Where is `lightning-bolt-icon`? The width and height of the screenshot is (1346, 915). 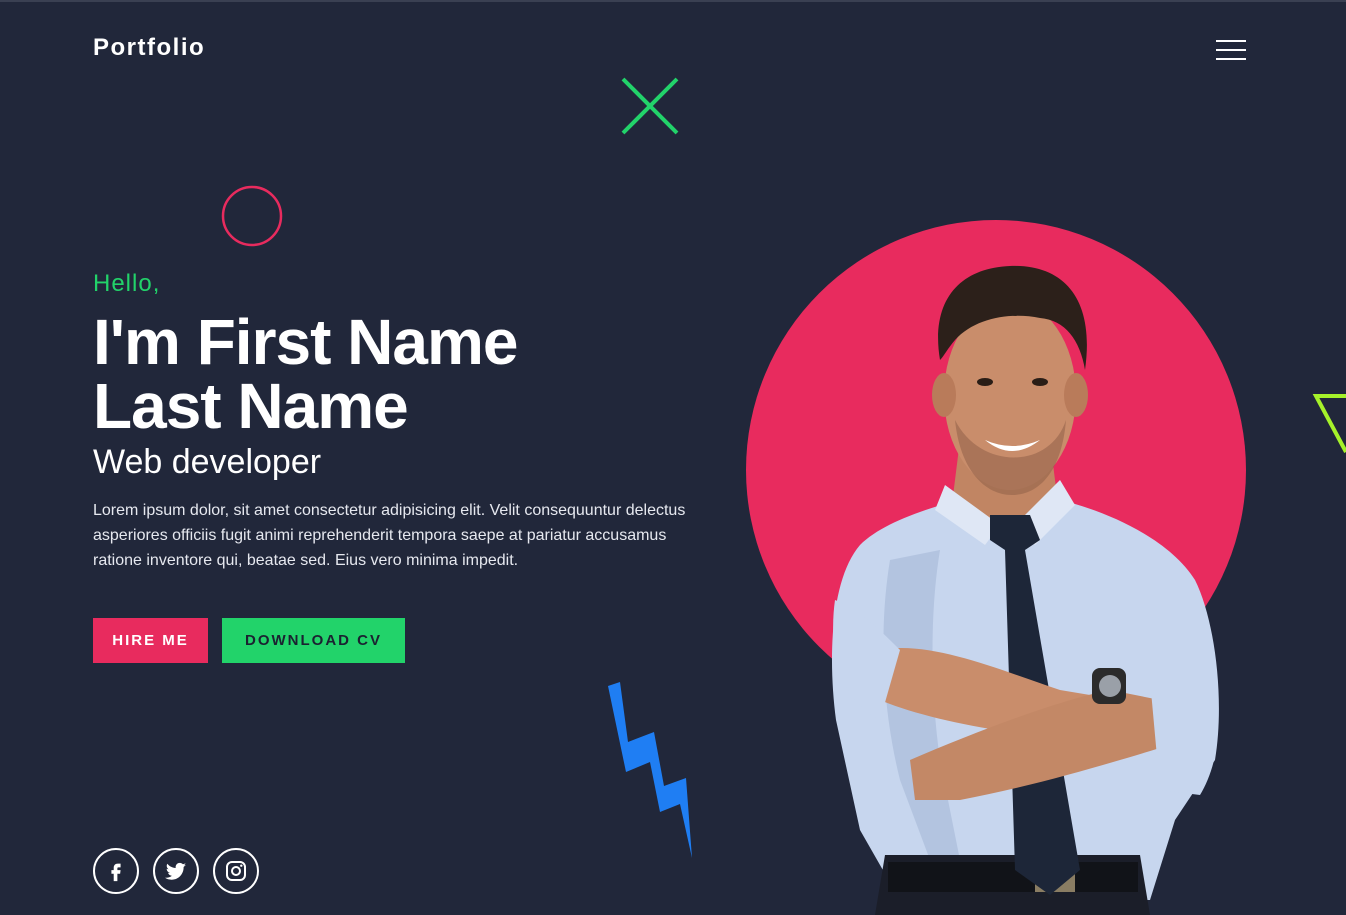 lightning-bolt-icon is located at coordinates (650, 770).